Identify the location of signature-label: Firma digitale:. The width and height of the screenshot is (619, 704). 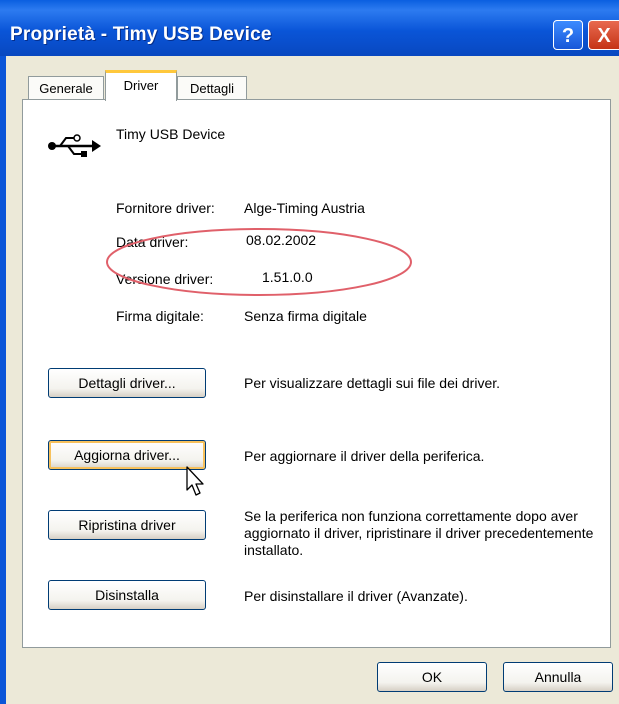
(160, 316).